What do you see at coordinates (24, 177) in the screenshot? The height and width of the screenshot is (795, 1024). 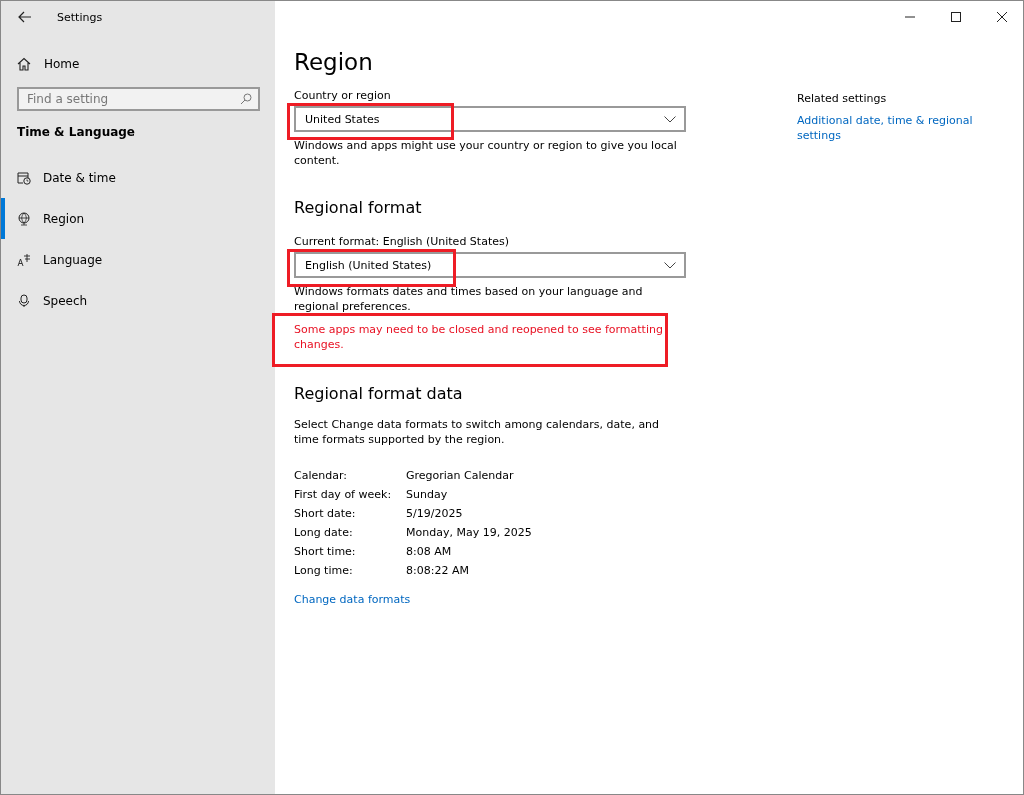 I see `calendar-clock-icon` at bounding box center [24, 177].